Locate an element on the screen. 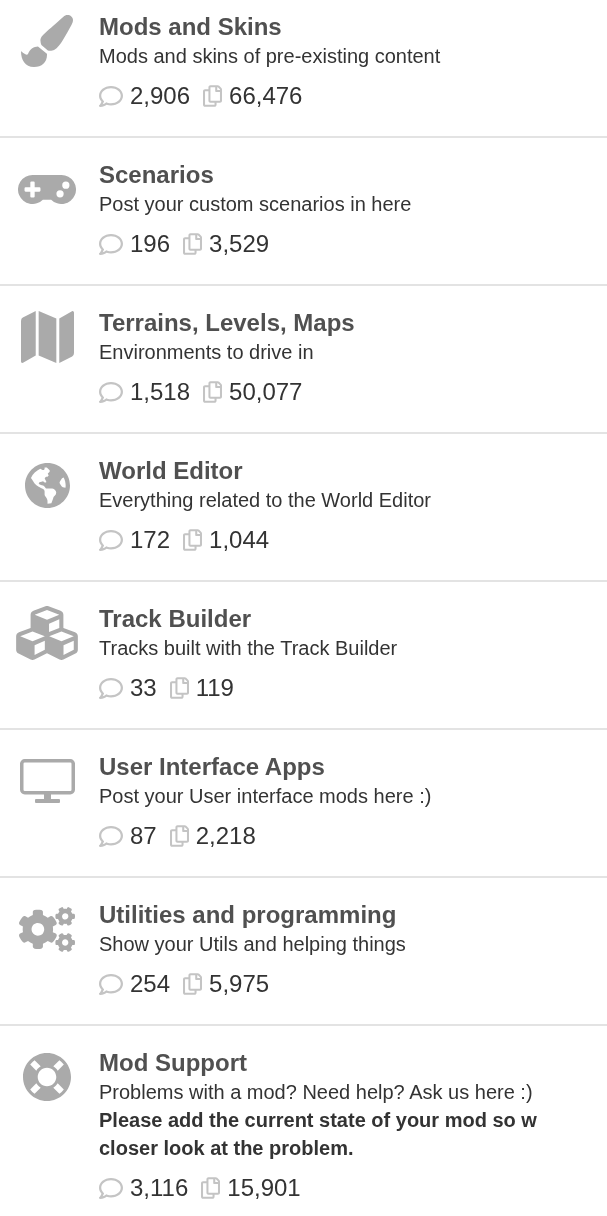 This screenshot has width=607, height=1216. monitor-icon is located at coordinates (47, 781).